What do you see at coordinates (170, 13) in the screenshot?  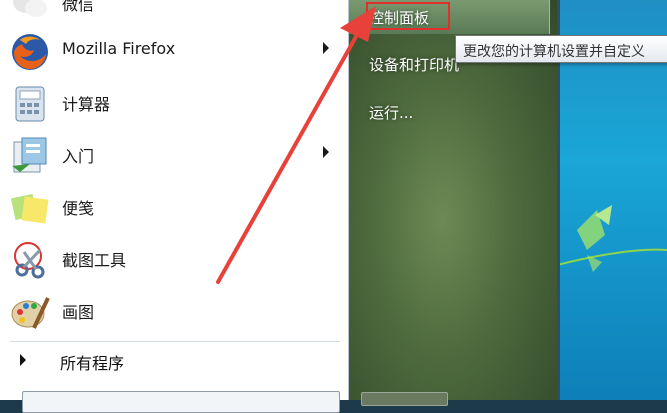 I see `menu-item-wechat: 微信` at bounding box center [170, 13].